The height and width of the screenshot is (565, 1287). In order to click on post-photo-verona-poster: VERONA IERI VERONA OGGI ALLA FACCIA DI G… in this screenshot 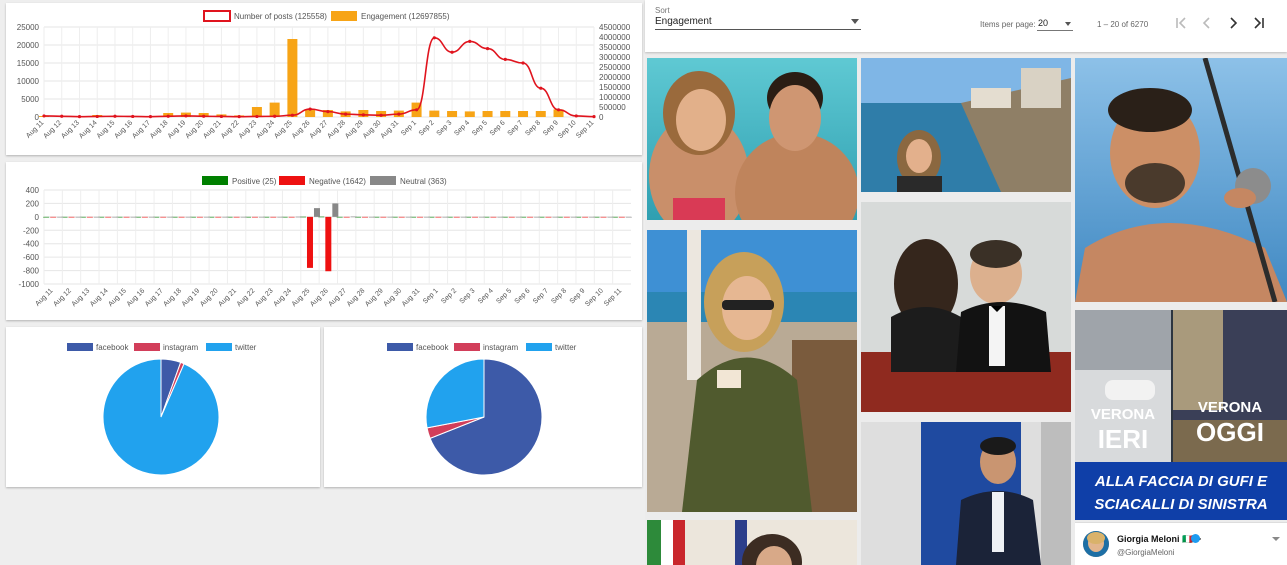, I will do `click(1181, 415)`.